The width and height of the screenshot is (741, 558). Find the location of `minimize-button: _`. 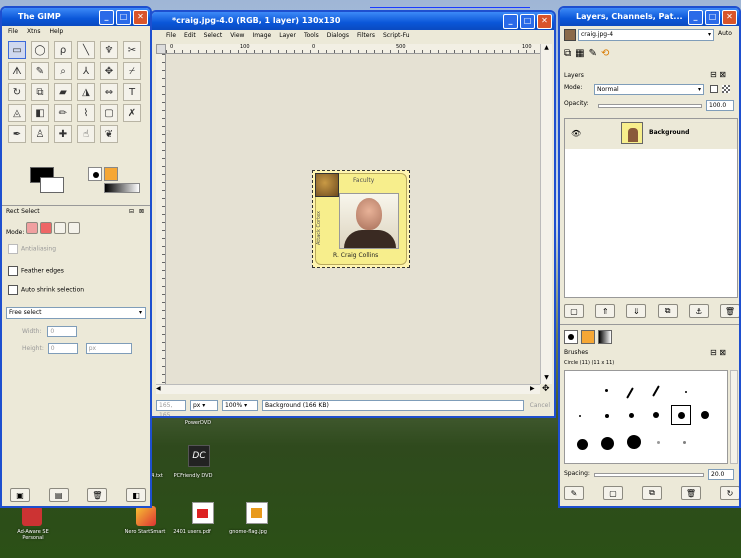

minimize-button: _ is located at coordinates (106, 17).